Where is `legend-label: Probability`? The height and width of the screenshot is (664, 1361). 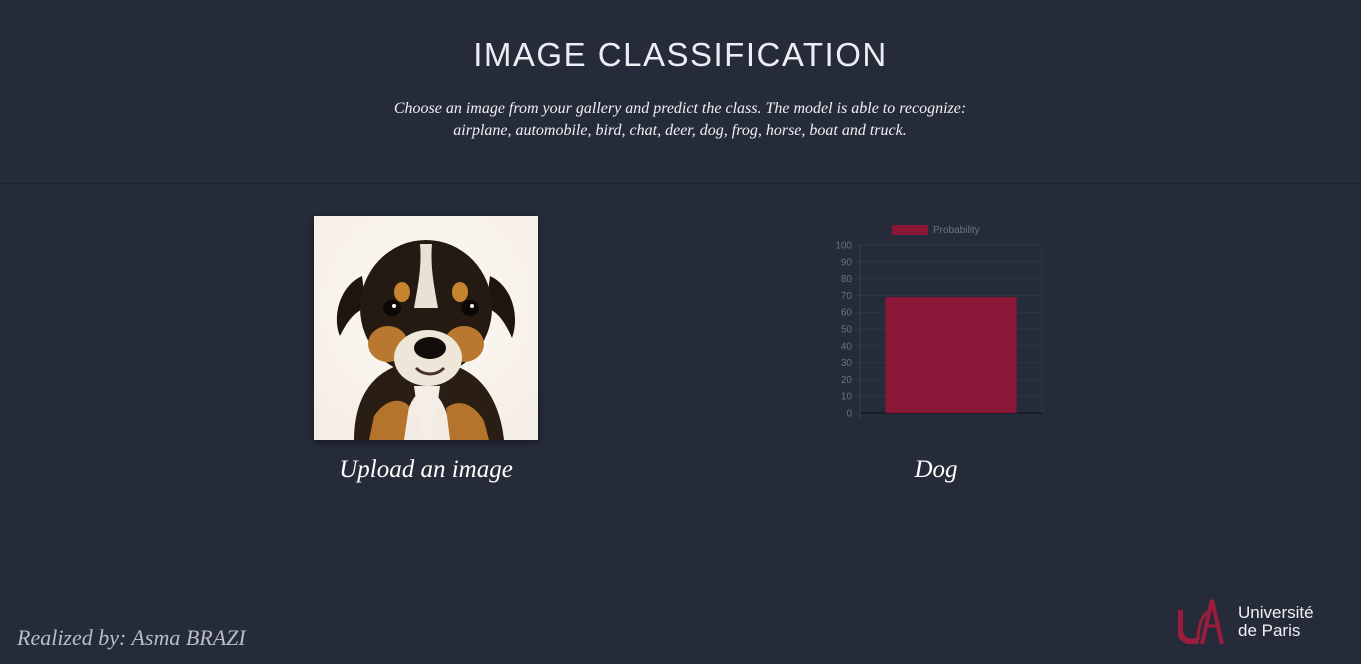 legend-label: Probability is located at coordinates (956, 230).